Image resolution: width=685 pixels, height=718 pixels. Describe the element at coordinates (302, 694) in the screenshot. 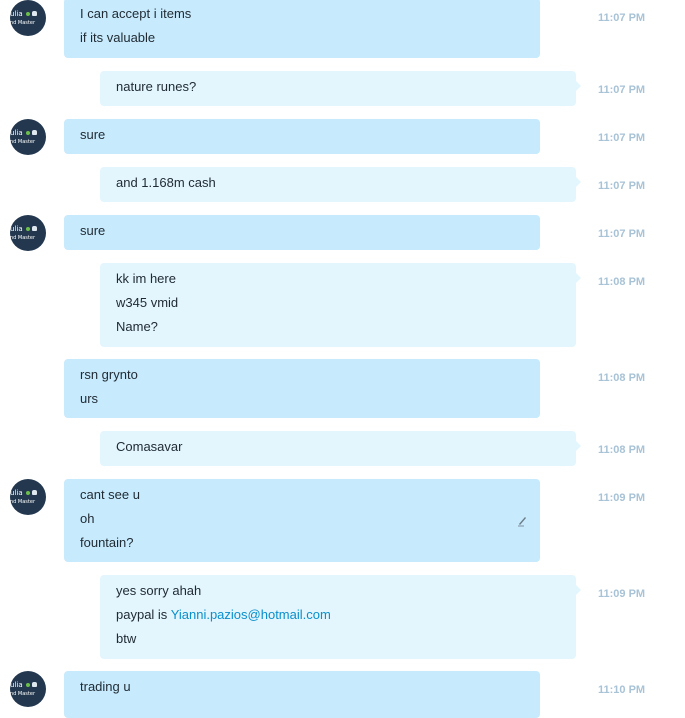

I see `message-bubble: trading u` at that location.